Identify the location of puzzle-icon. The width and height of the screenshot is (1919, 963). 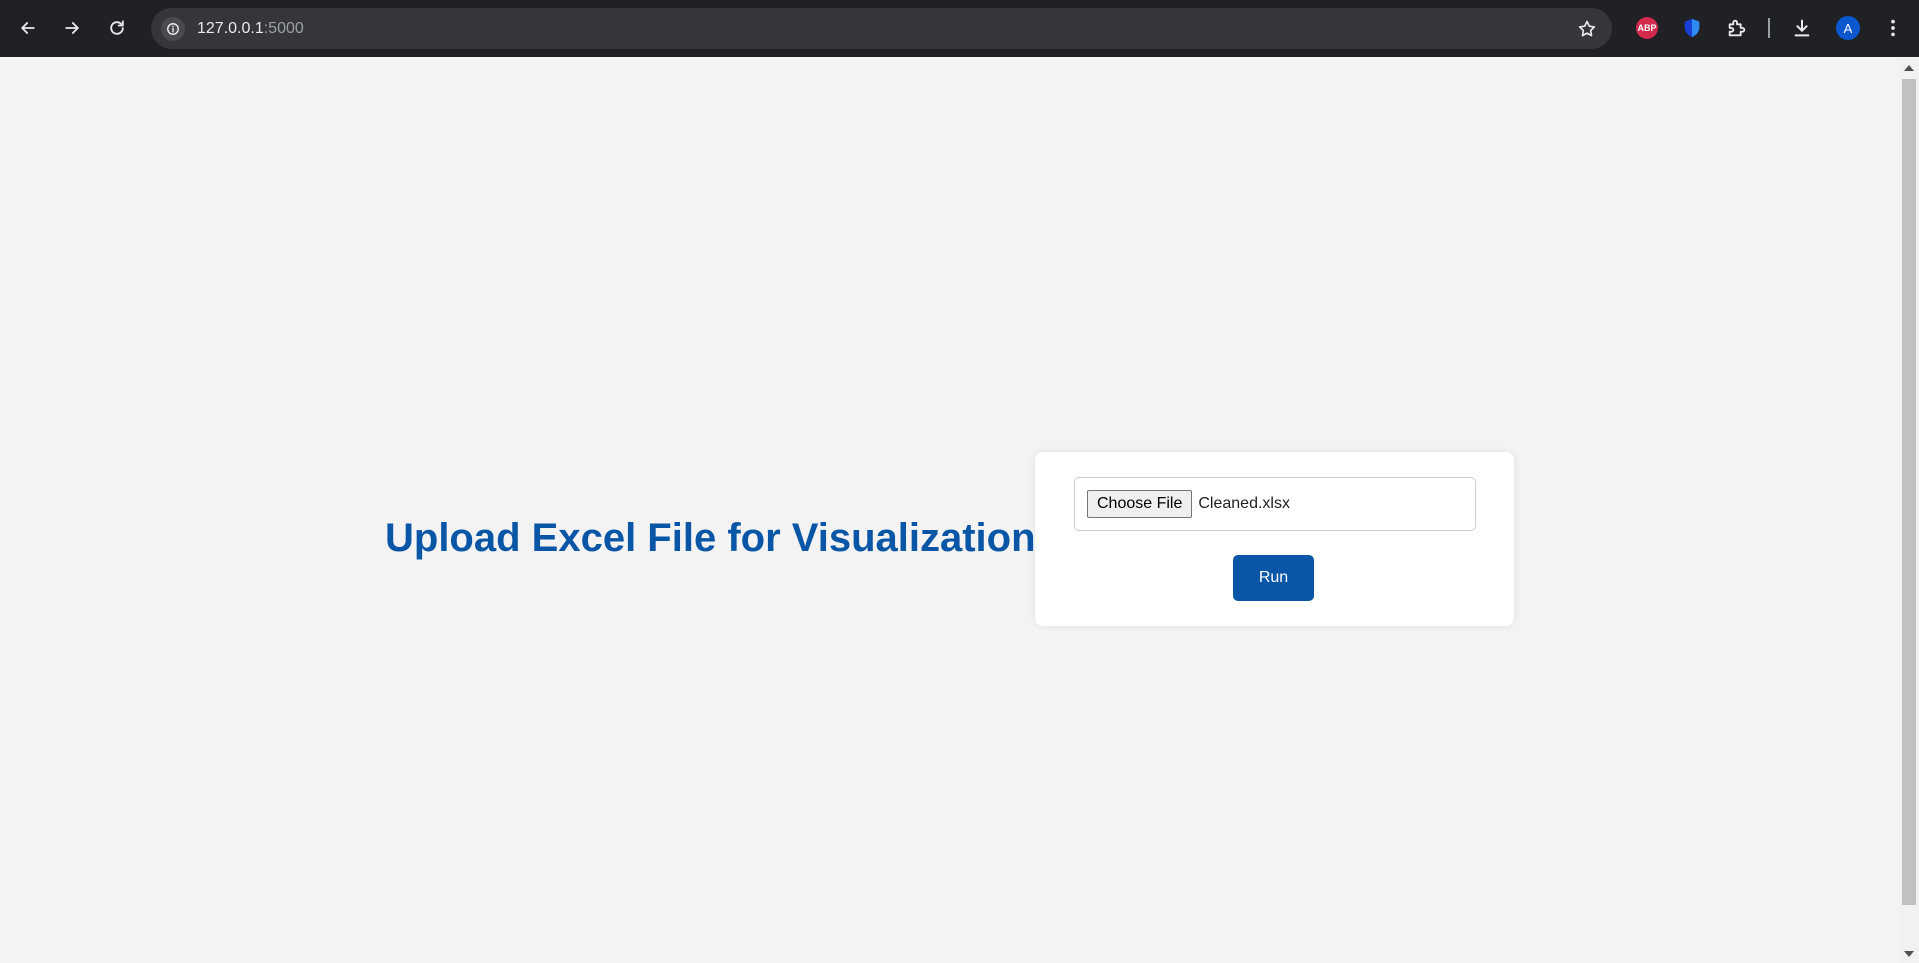
(1737, 28).